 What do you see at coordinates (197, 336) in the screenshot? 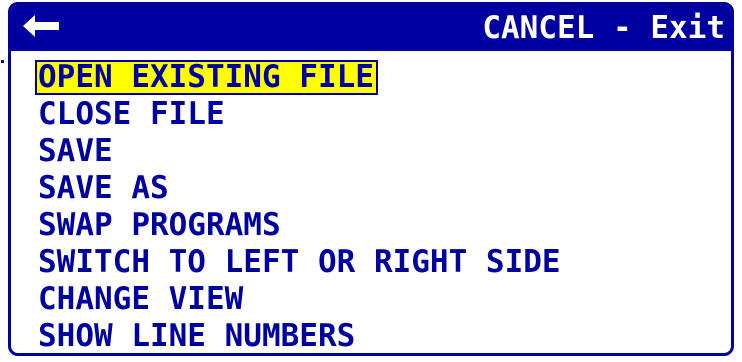
I see `menu-item-label: SHOW LINE NUMBERS` at bounding box center [197, 336].